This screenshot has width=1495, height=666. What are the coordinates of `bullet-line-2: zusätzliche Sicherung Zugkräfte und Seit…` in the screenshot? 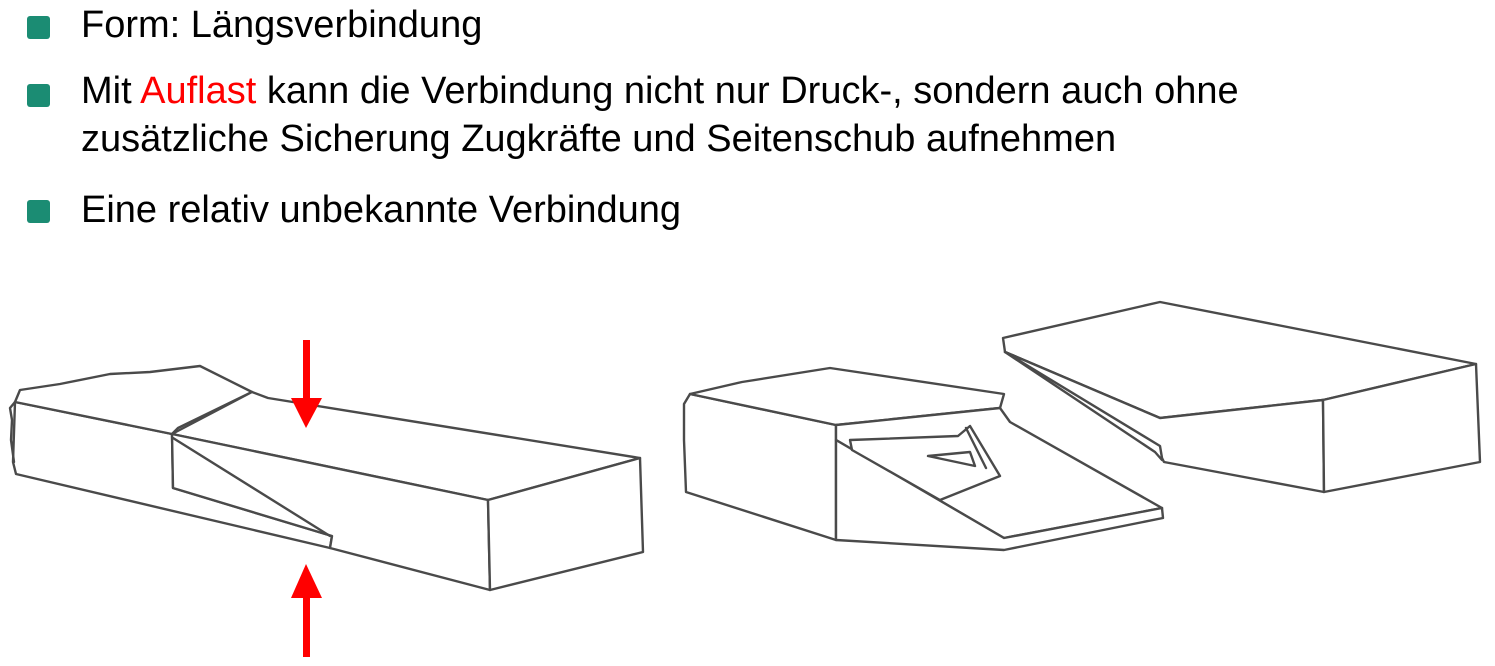 It's located at (599, 139).